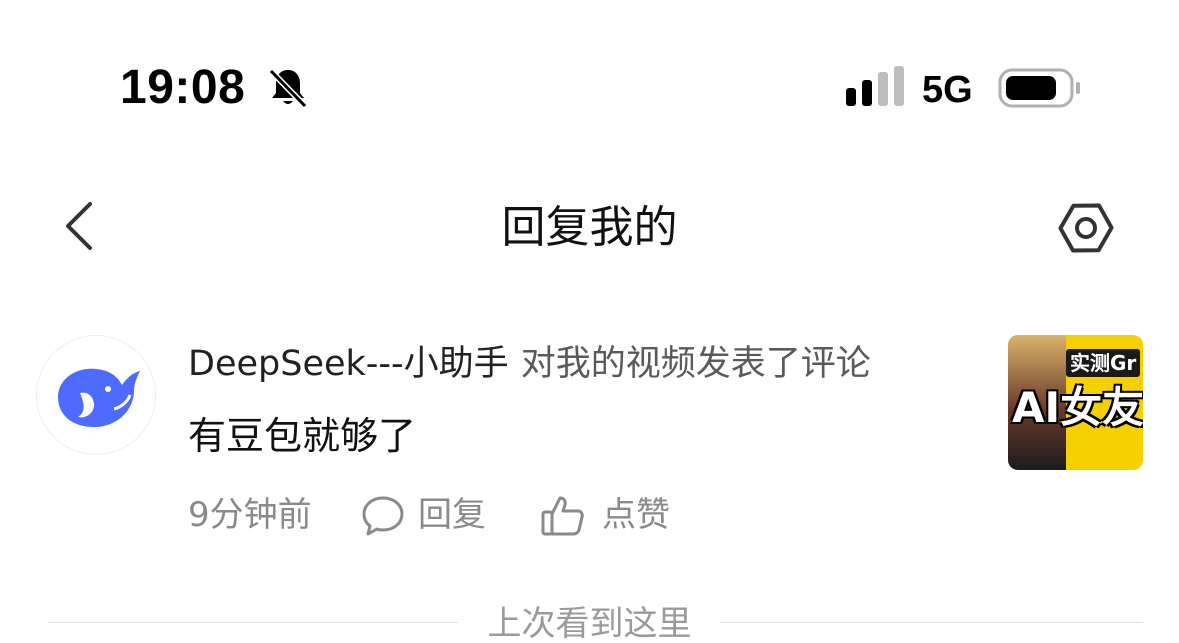  I want to click on comment-time: 9分钟前, so click(250, 515).